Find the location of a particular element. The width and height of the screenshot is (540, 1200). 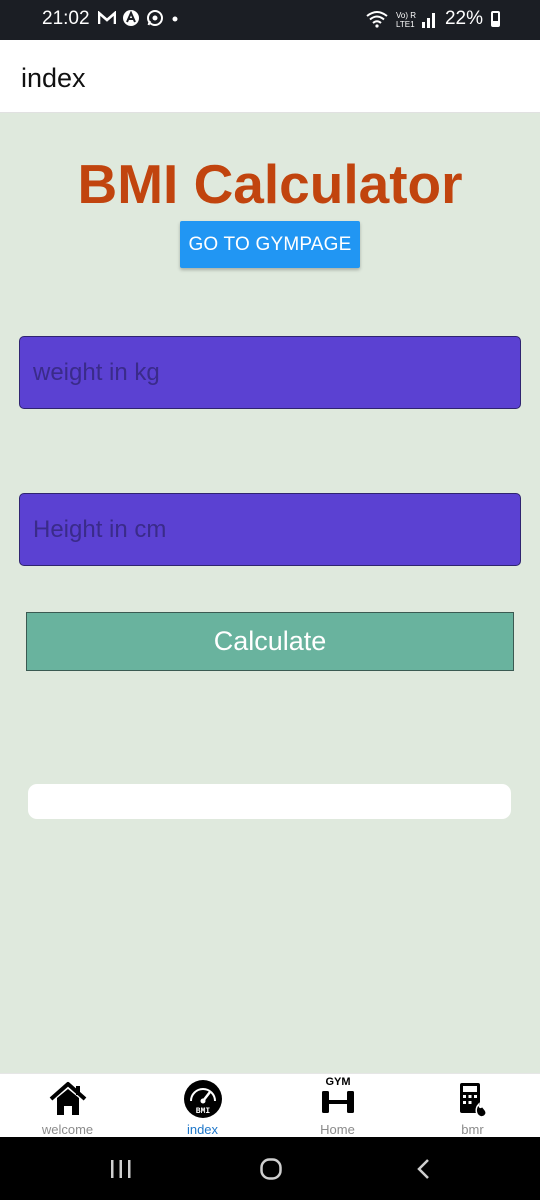

navigation-a-icon is located at coordinates (131, 18).